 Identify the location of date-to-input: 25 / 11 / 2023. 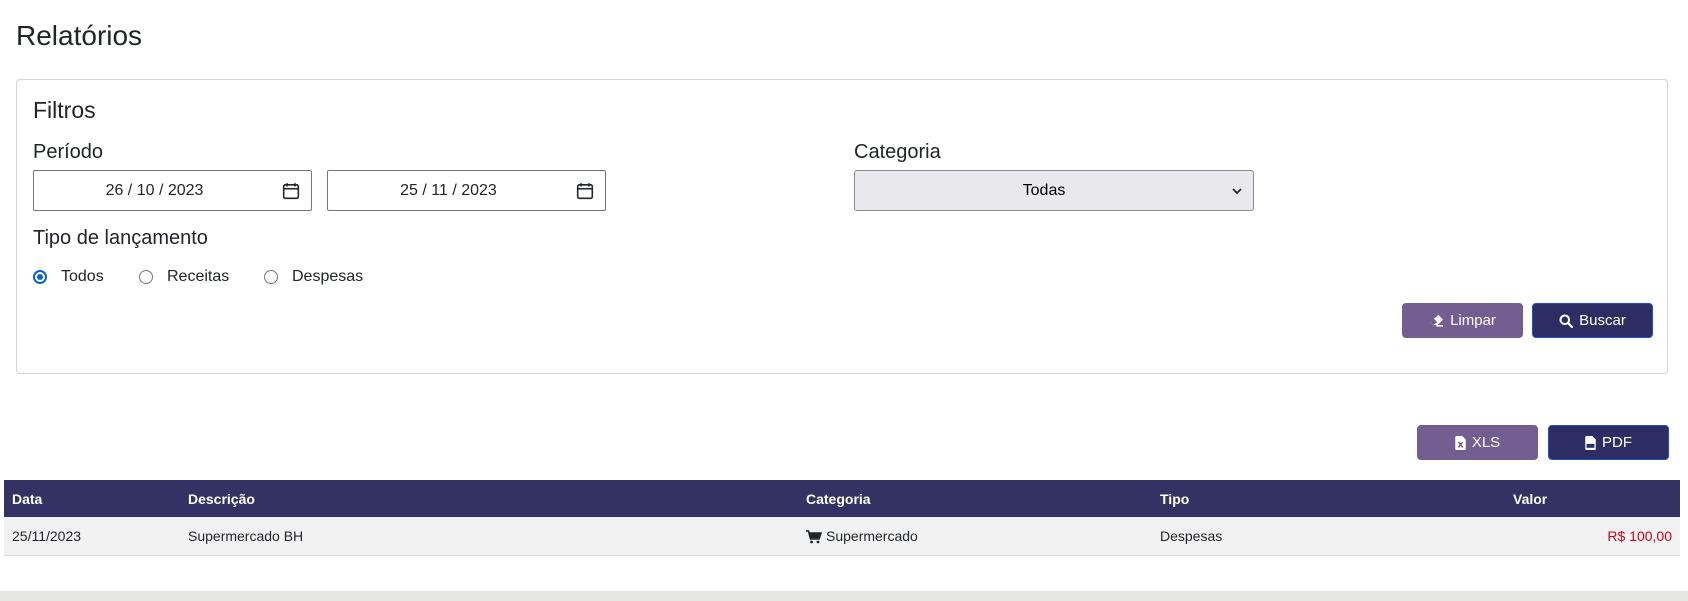
(466, 190).